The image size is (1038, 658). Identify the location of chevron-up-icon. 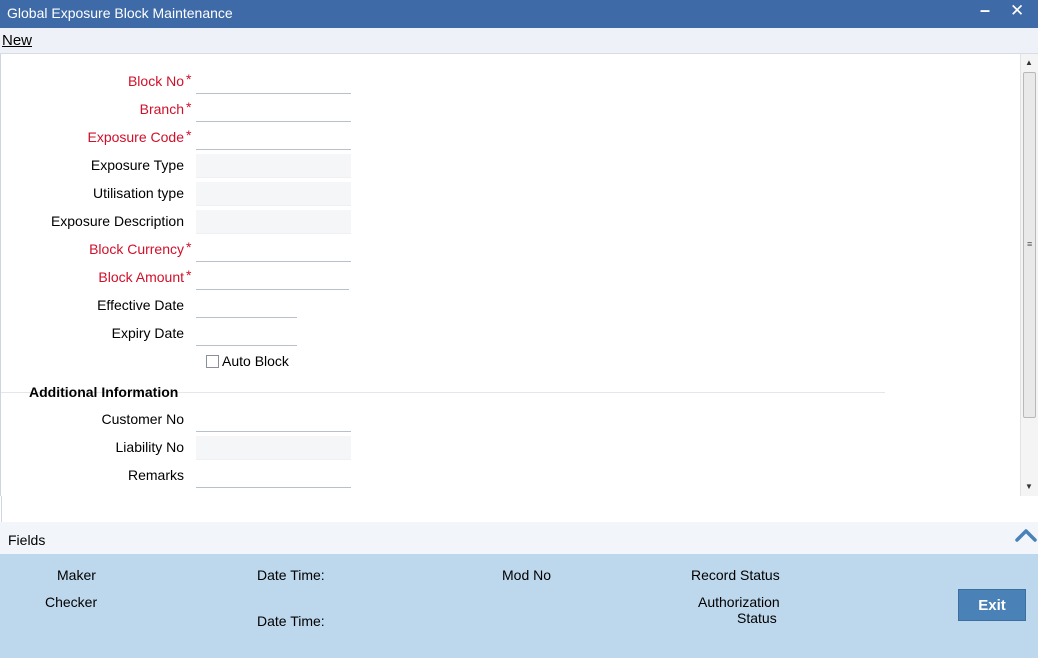
(1026, 536).